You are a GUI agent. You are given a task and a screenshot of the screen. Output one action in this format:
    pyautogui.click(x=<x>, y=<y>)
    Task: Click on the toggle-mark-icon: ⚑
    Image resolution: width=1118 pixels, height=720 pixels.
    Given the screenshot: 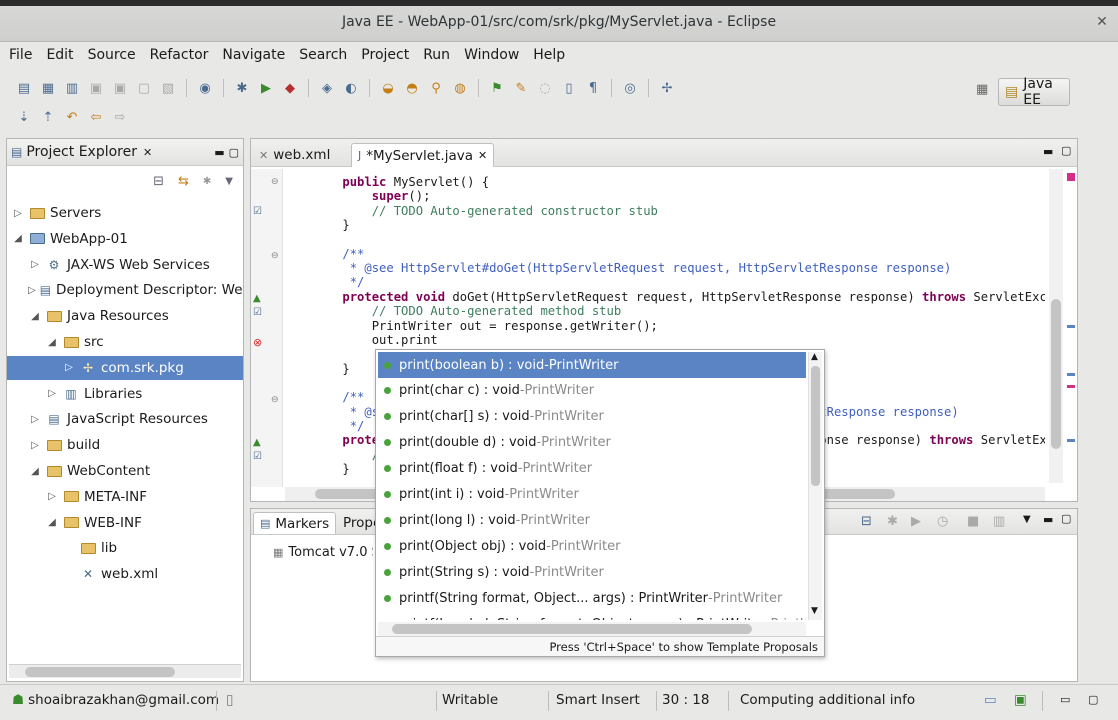 What is the action you would take?
    pyautogui.click(x=497, y=88)
    